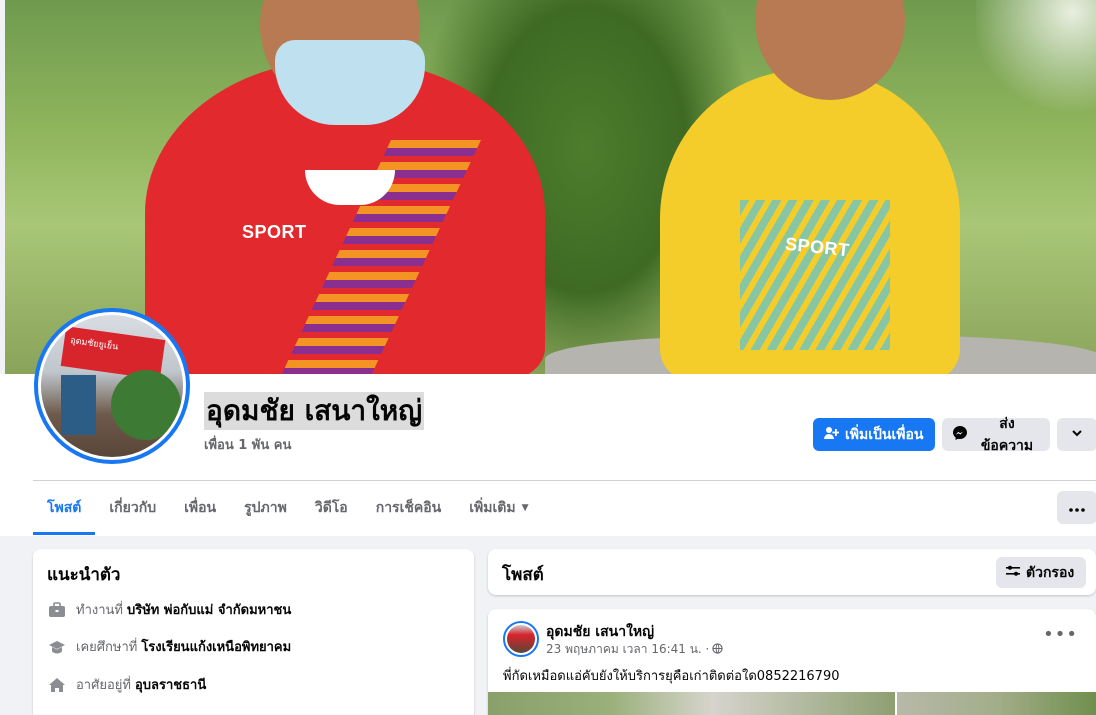  I want to click on tab-more: เพิ่มเติม ▼, so click(498, 508).